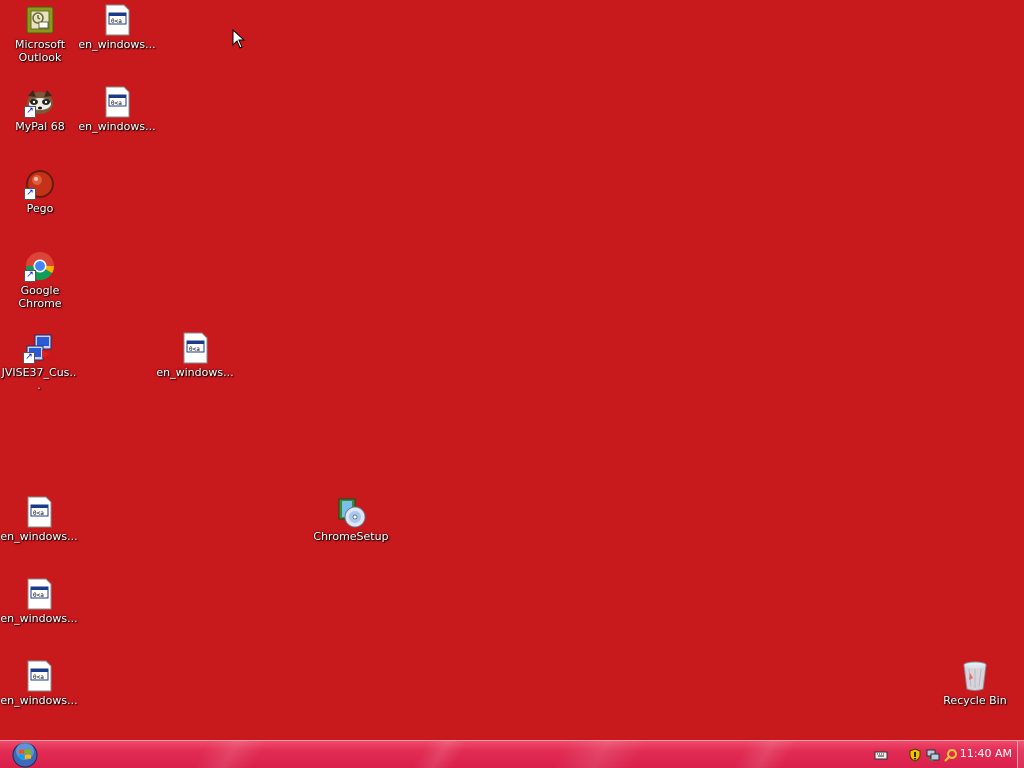 This screenshot has height=768, width=1024. I want to click on keyboard-icon, so click(881, 754).